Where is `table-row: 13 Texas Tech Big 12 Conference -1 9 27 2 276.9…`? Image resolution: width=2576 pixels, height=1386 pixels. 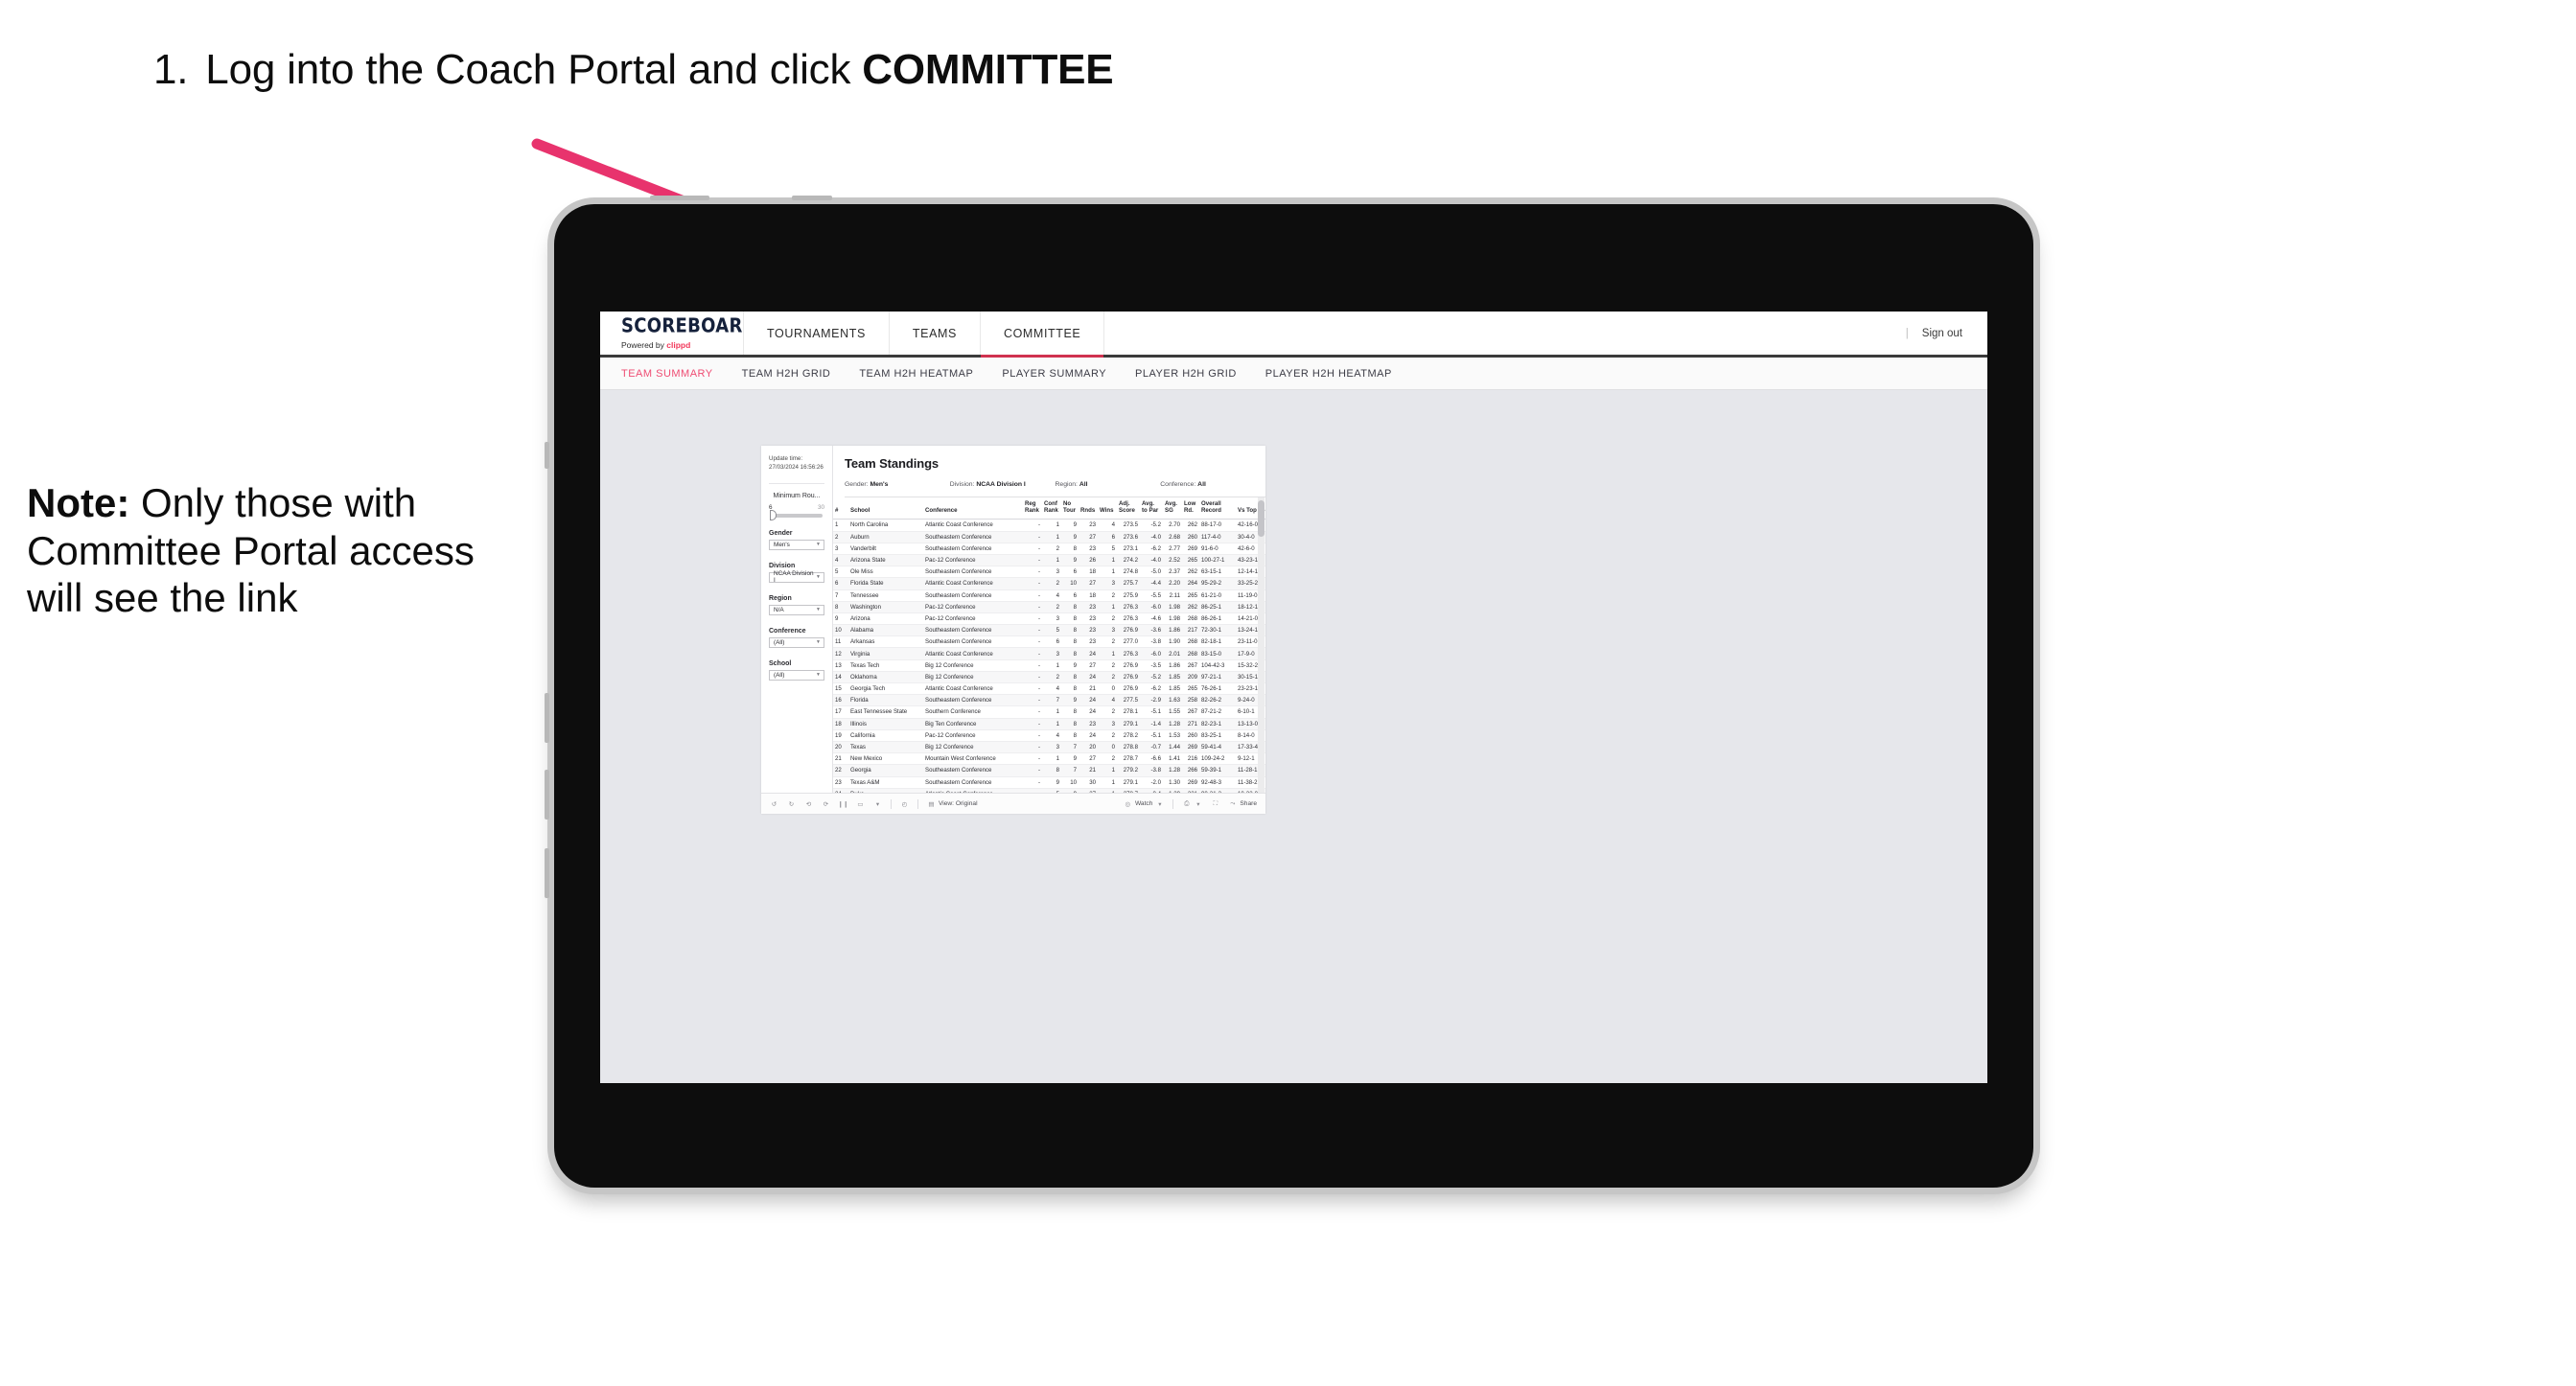 table-row: 13 Texas Tech Big 12 Conference -1 9 27 2 276.9… is located at coordinates (1049, 666).